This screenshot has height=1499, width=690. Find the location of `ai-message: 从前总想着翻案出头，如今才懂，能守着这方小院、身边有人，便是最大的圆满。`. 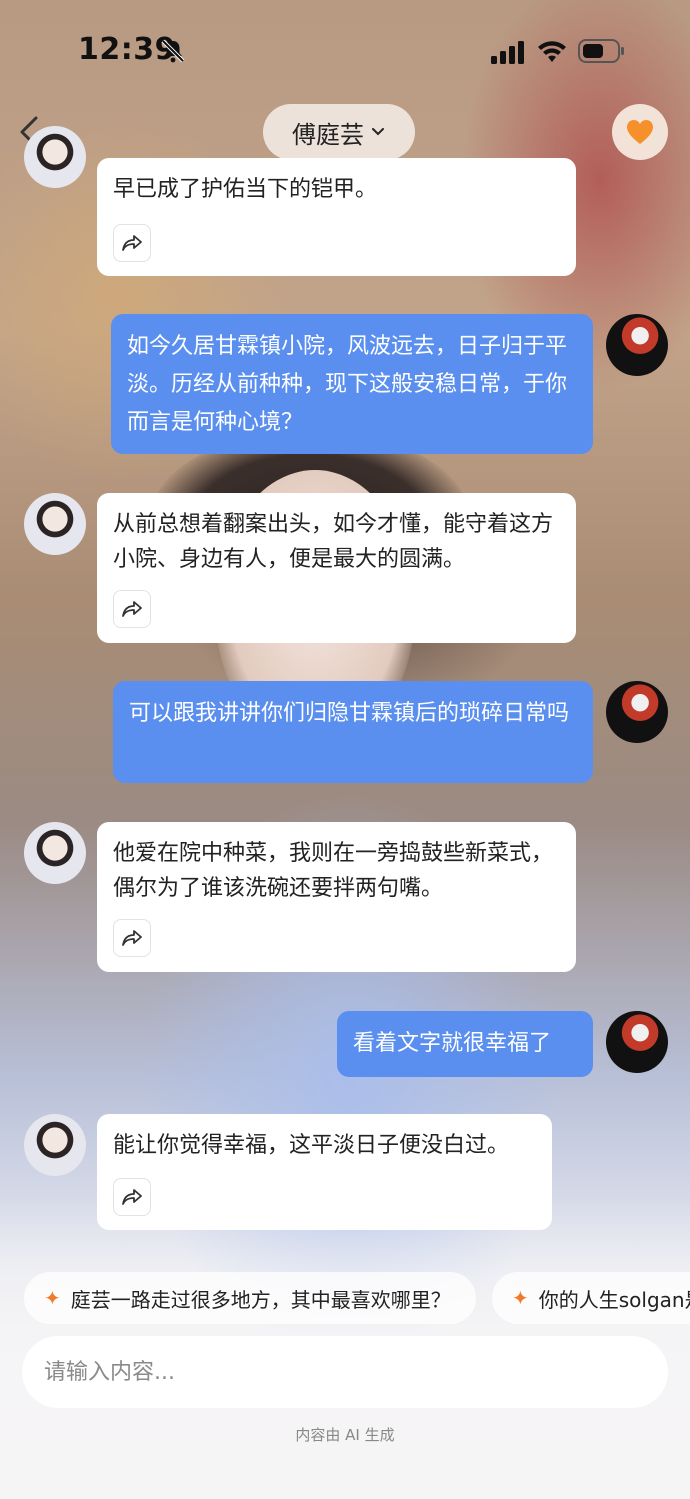

ai-message: 从前总想着翻案出头，如今才懂，能守着这方小院、身边有人，便是最大的圆满。 is located at coordinates (336, 568).